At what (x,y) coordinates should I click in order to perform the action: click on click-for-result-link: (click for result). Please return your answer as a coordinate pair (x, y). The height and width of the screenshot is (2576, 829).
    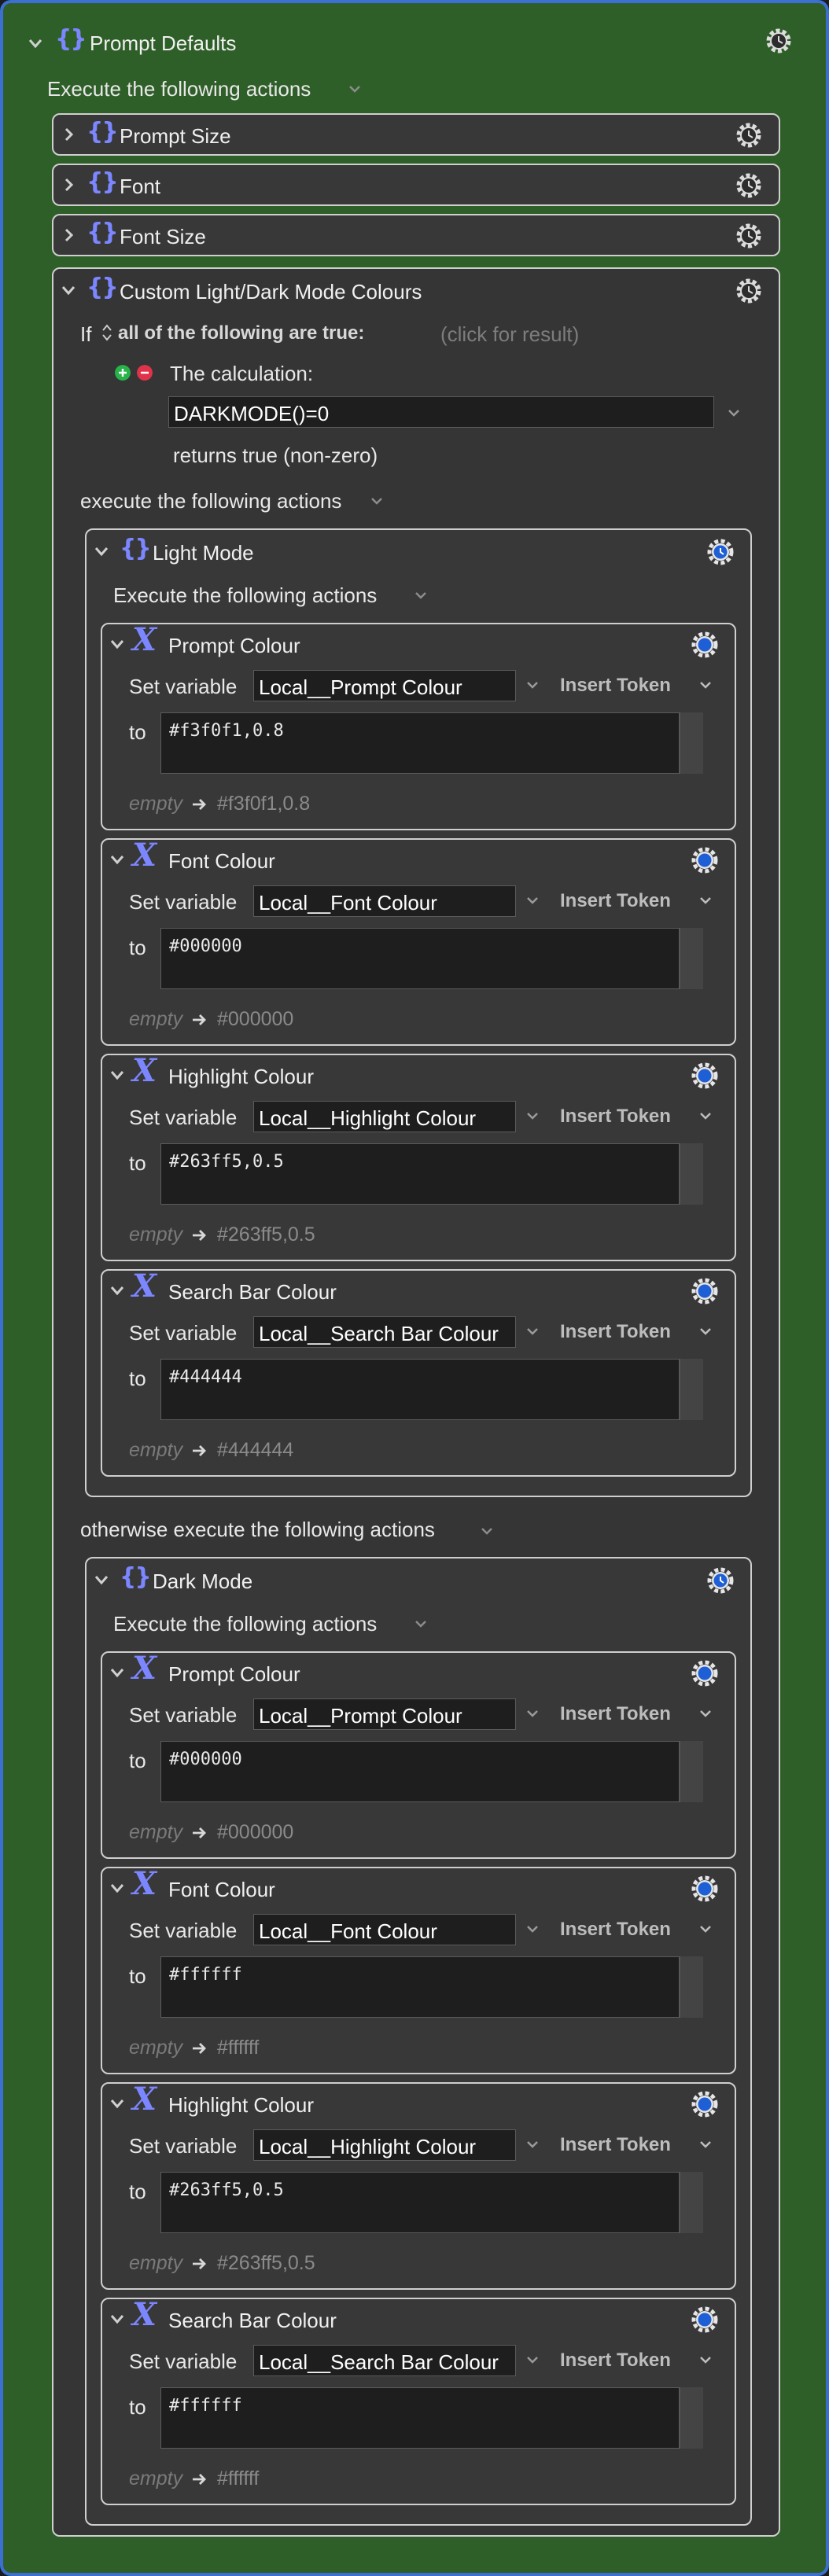
    Looking at the image, I should click on (509, 334).